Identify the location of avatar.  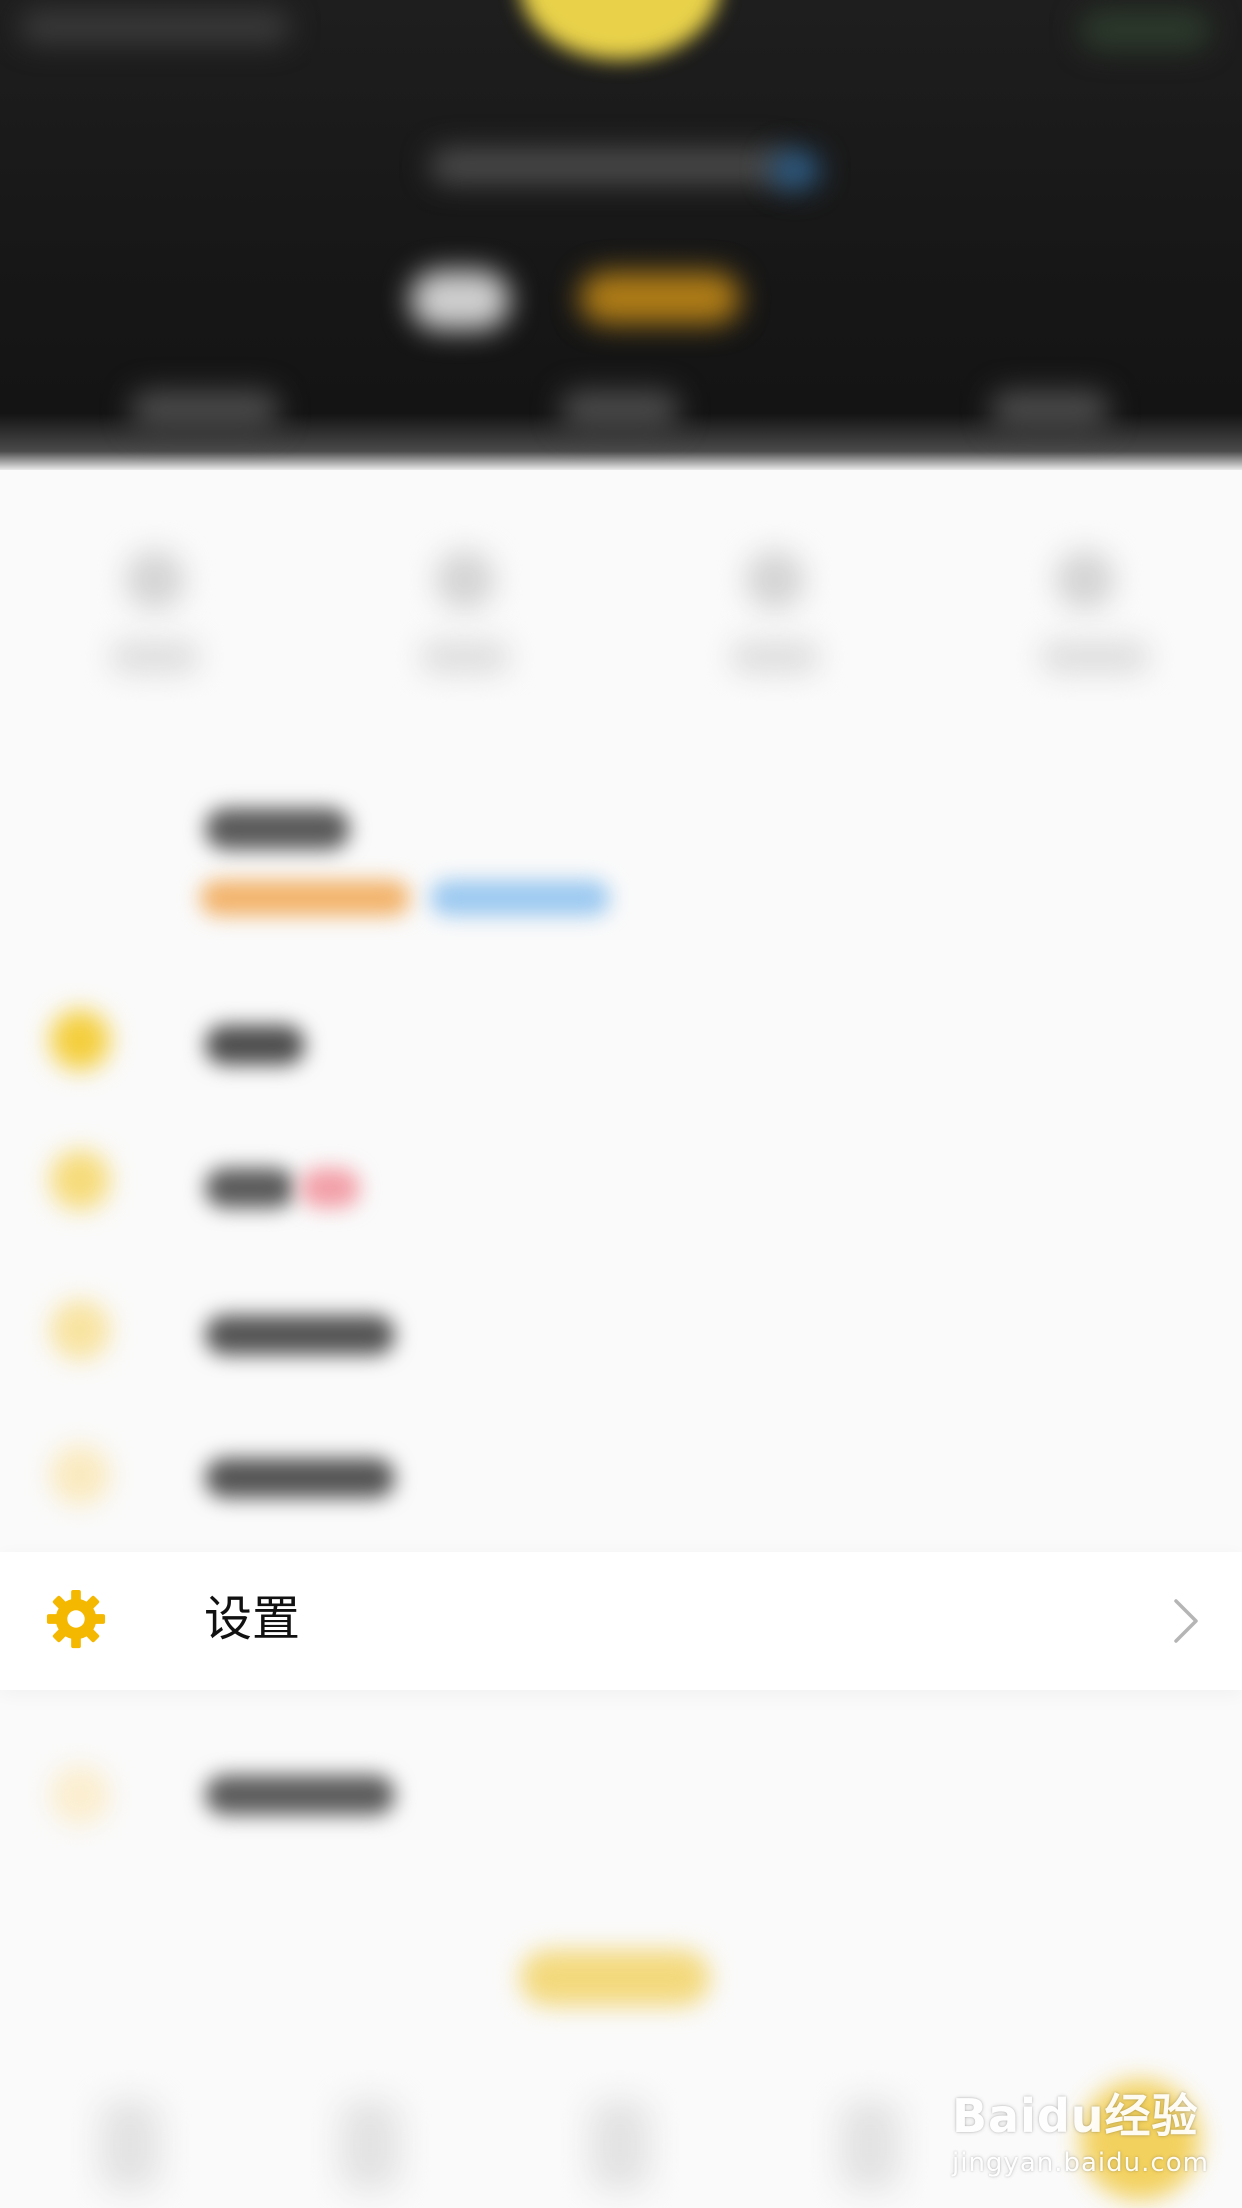
(620, 30).